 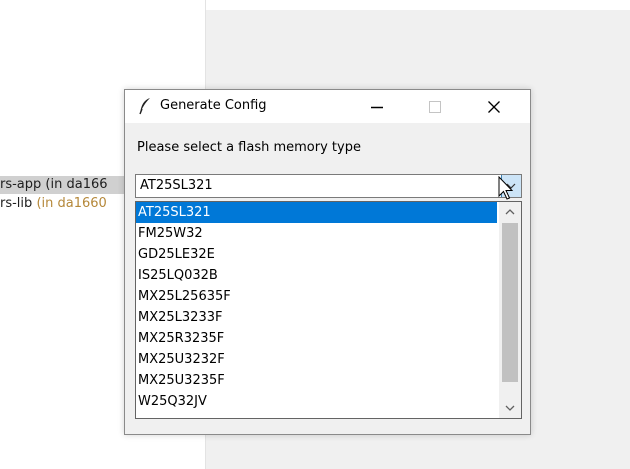 What do you see at coordinates (316, 254) in the screenshot?
I see `list-item: GD25LE32E` at bounding box center [316, 254].